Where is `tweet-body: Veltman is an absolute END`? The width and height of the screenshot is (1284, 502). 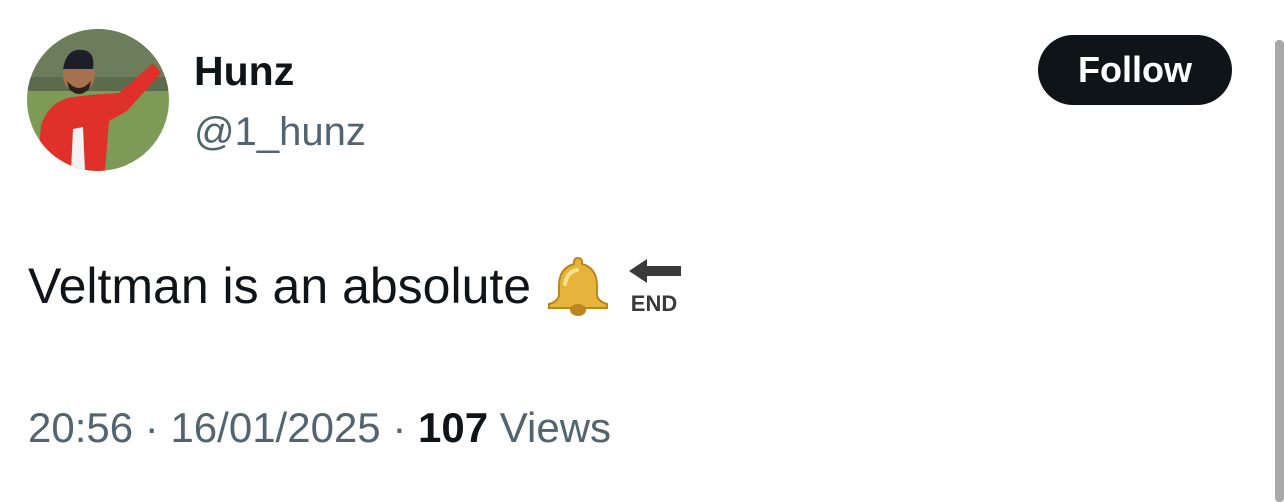 tweet-body: Veltman is an absolute END is located at coordinates (355, 286).